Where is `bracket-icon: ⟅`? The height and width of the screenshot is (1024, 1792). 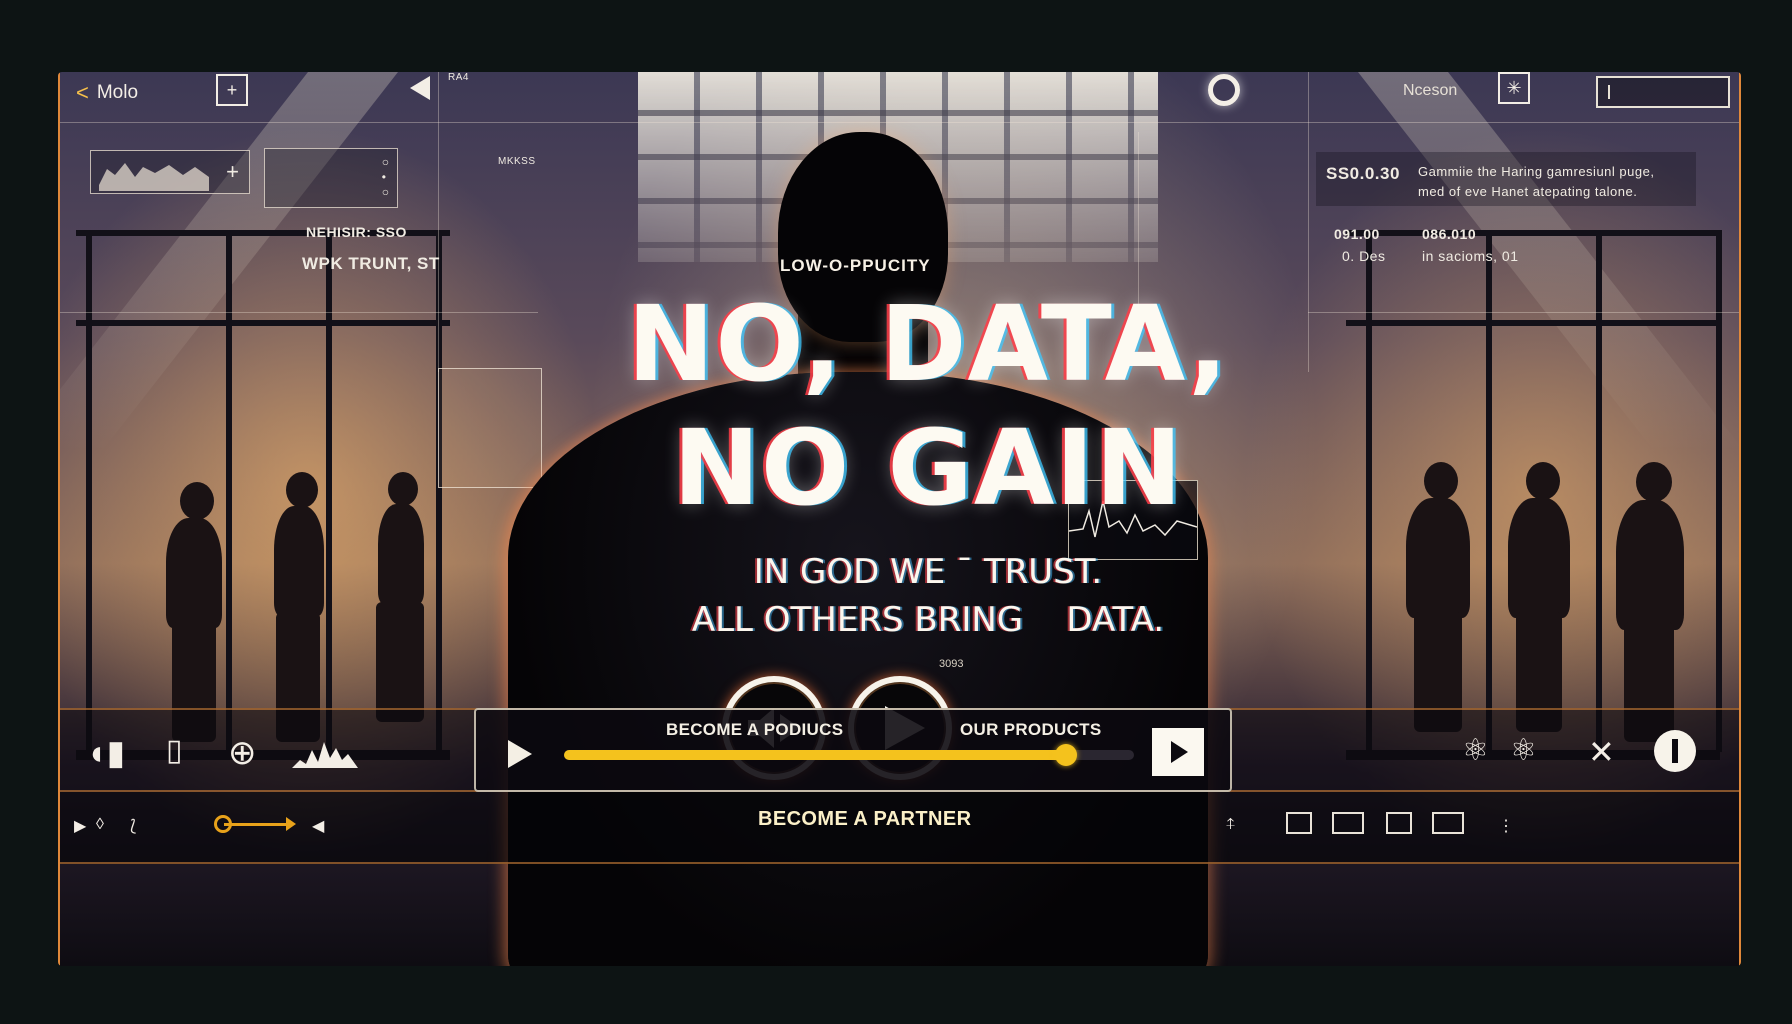 bracket-icon: ⟅ is located at coordinates (133, 826).